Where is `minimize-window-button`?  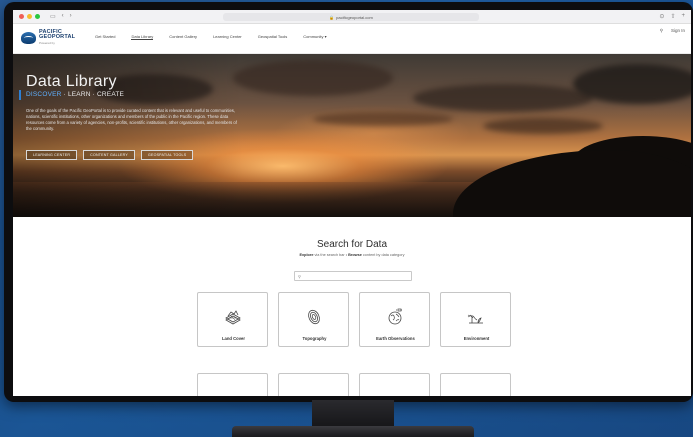 minimize-window-button is located at coordinates (29, 16).